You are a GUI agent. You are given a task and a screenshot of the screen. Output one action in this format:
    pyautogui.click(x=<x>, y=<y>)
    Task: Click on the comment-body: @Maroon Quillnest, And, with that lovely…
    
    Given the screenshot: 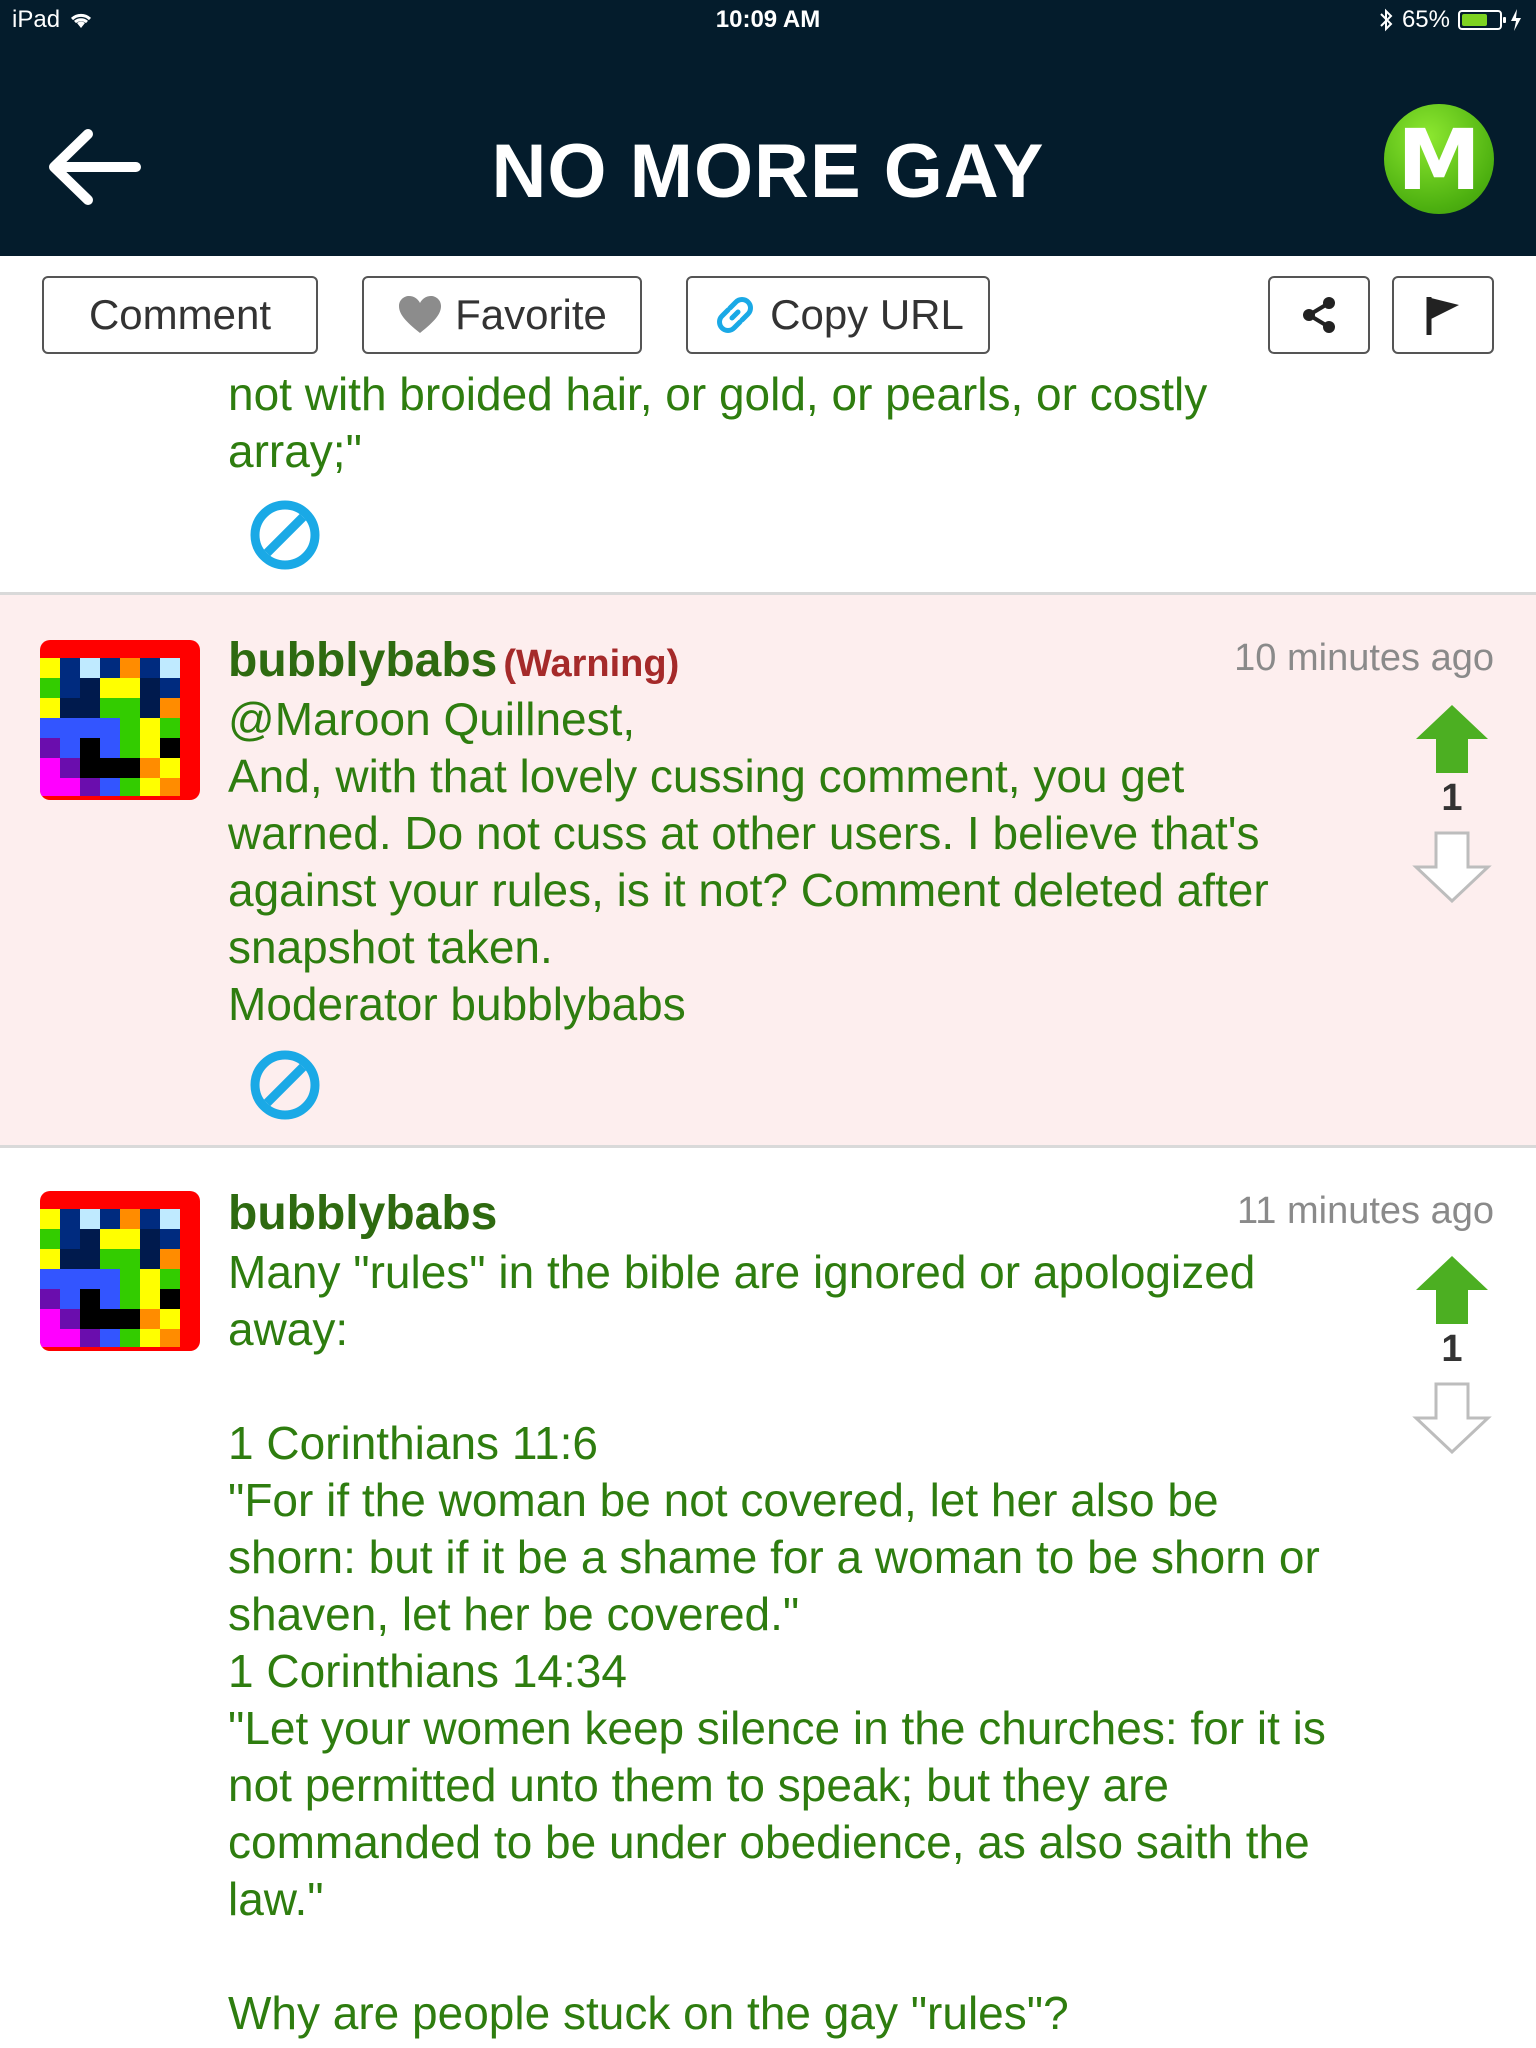 What is the action you would take?
    pyautogui.click(x=748, y=861)
    